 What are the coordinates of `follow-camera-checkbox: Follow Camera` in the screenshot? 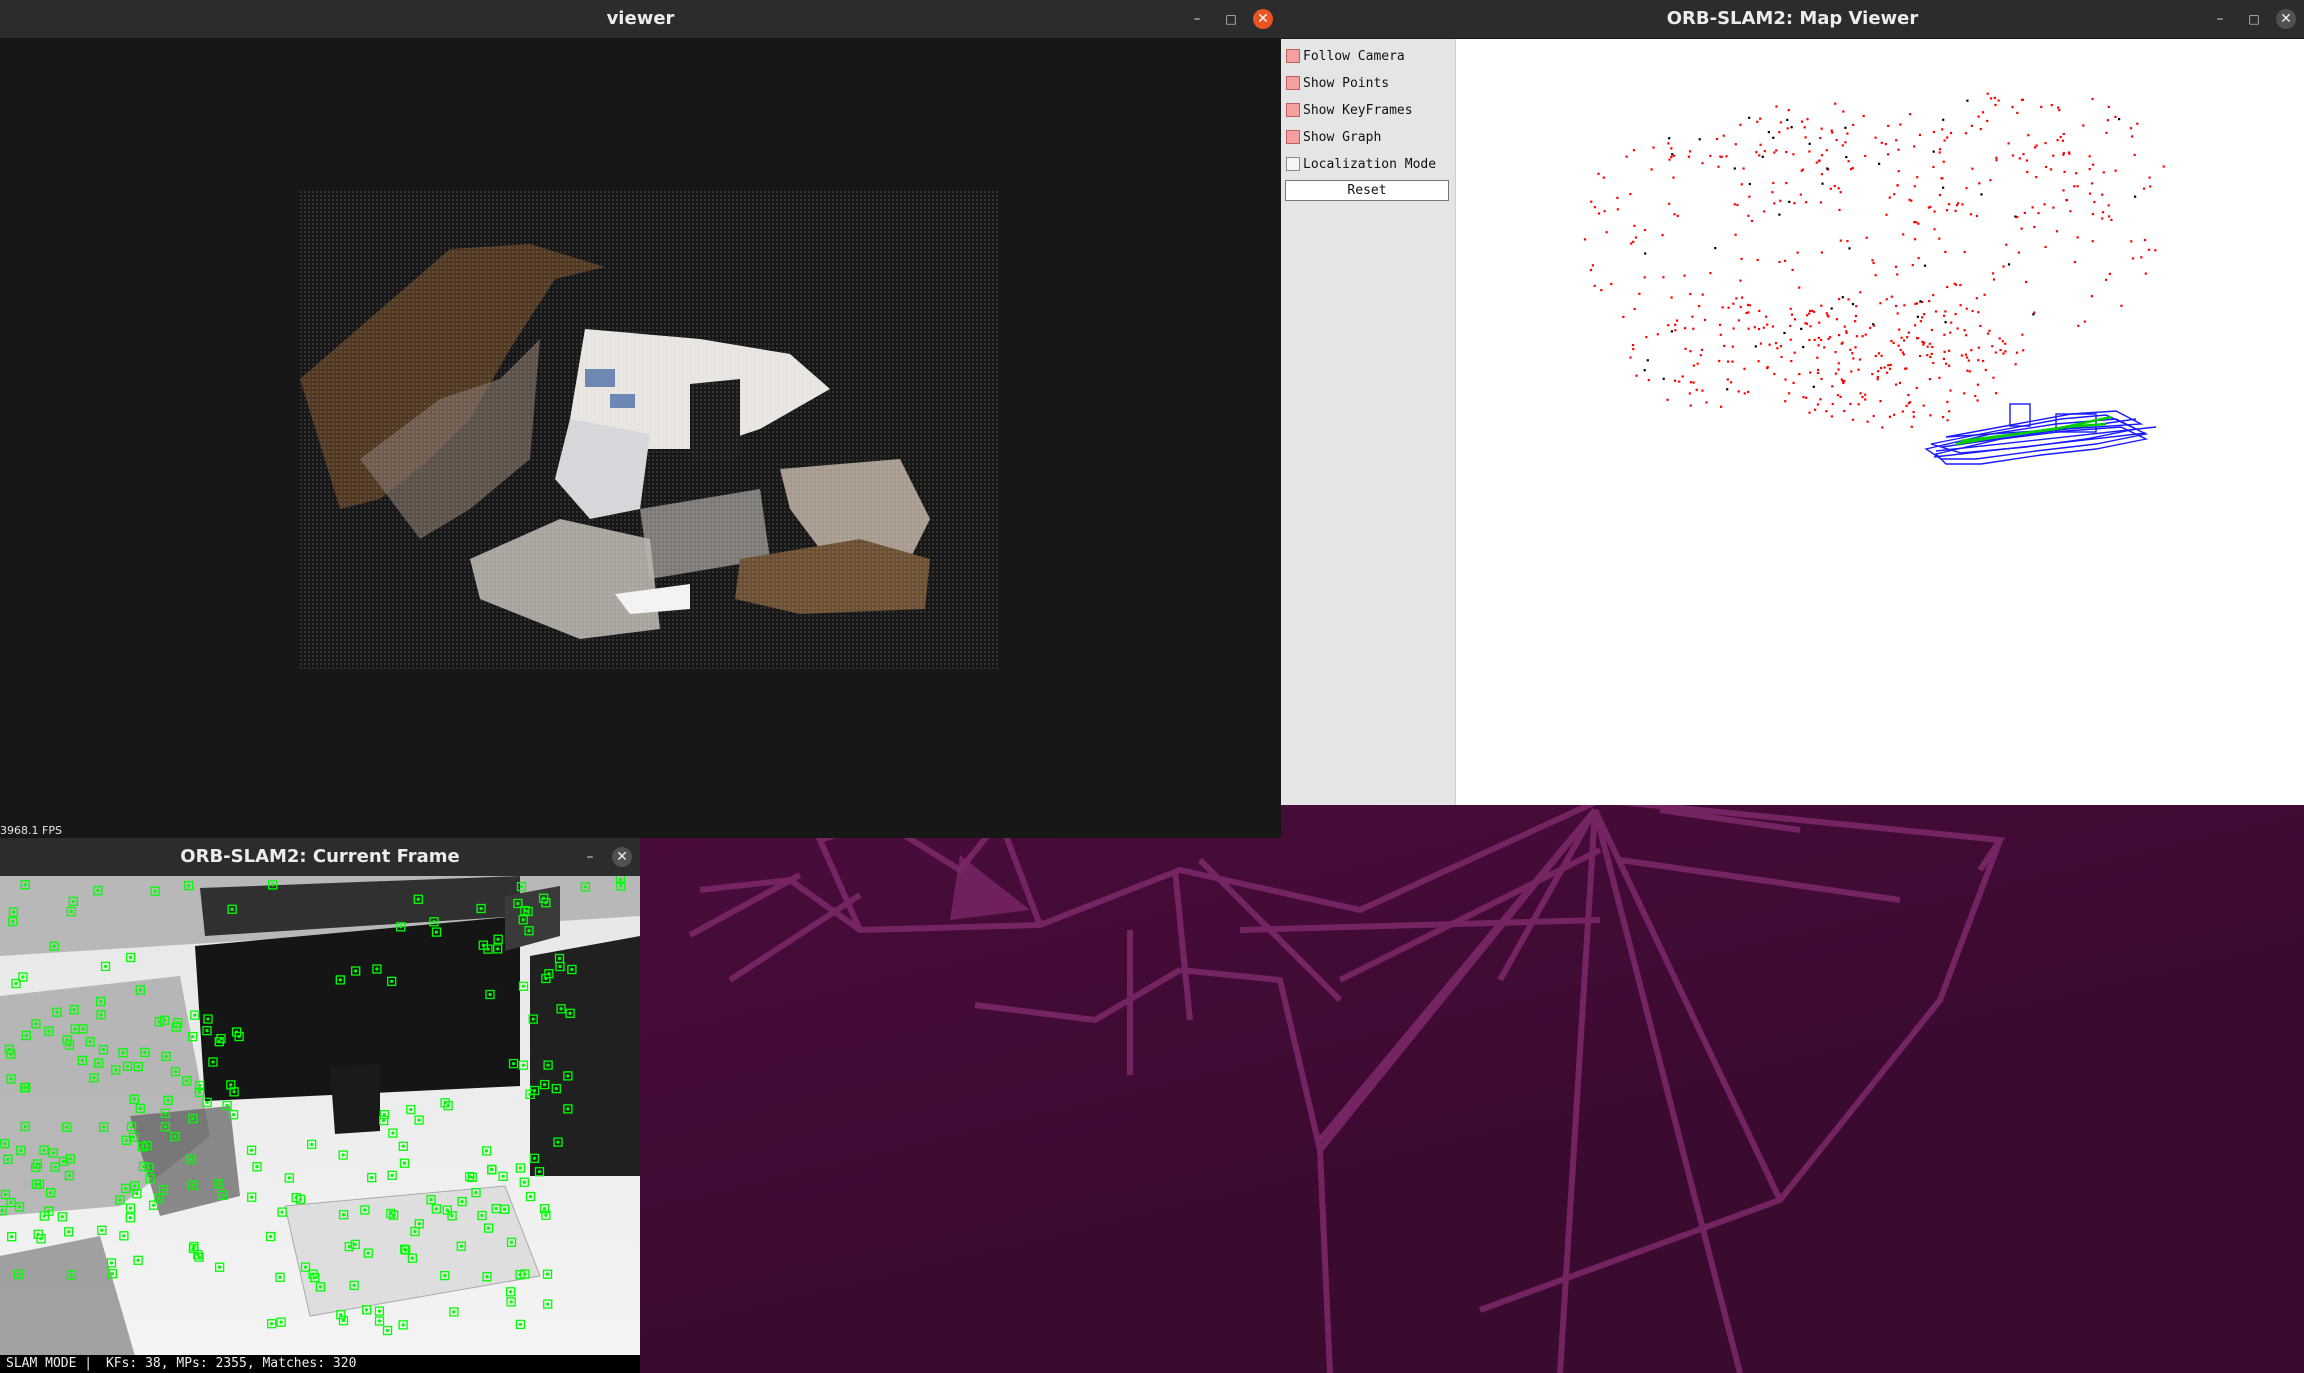 It's located at (1345, 56).